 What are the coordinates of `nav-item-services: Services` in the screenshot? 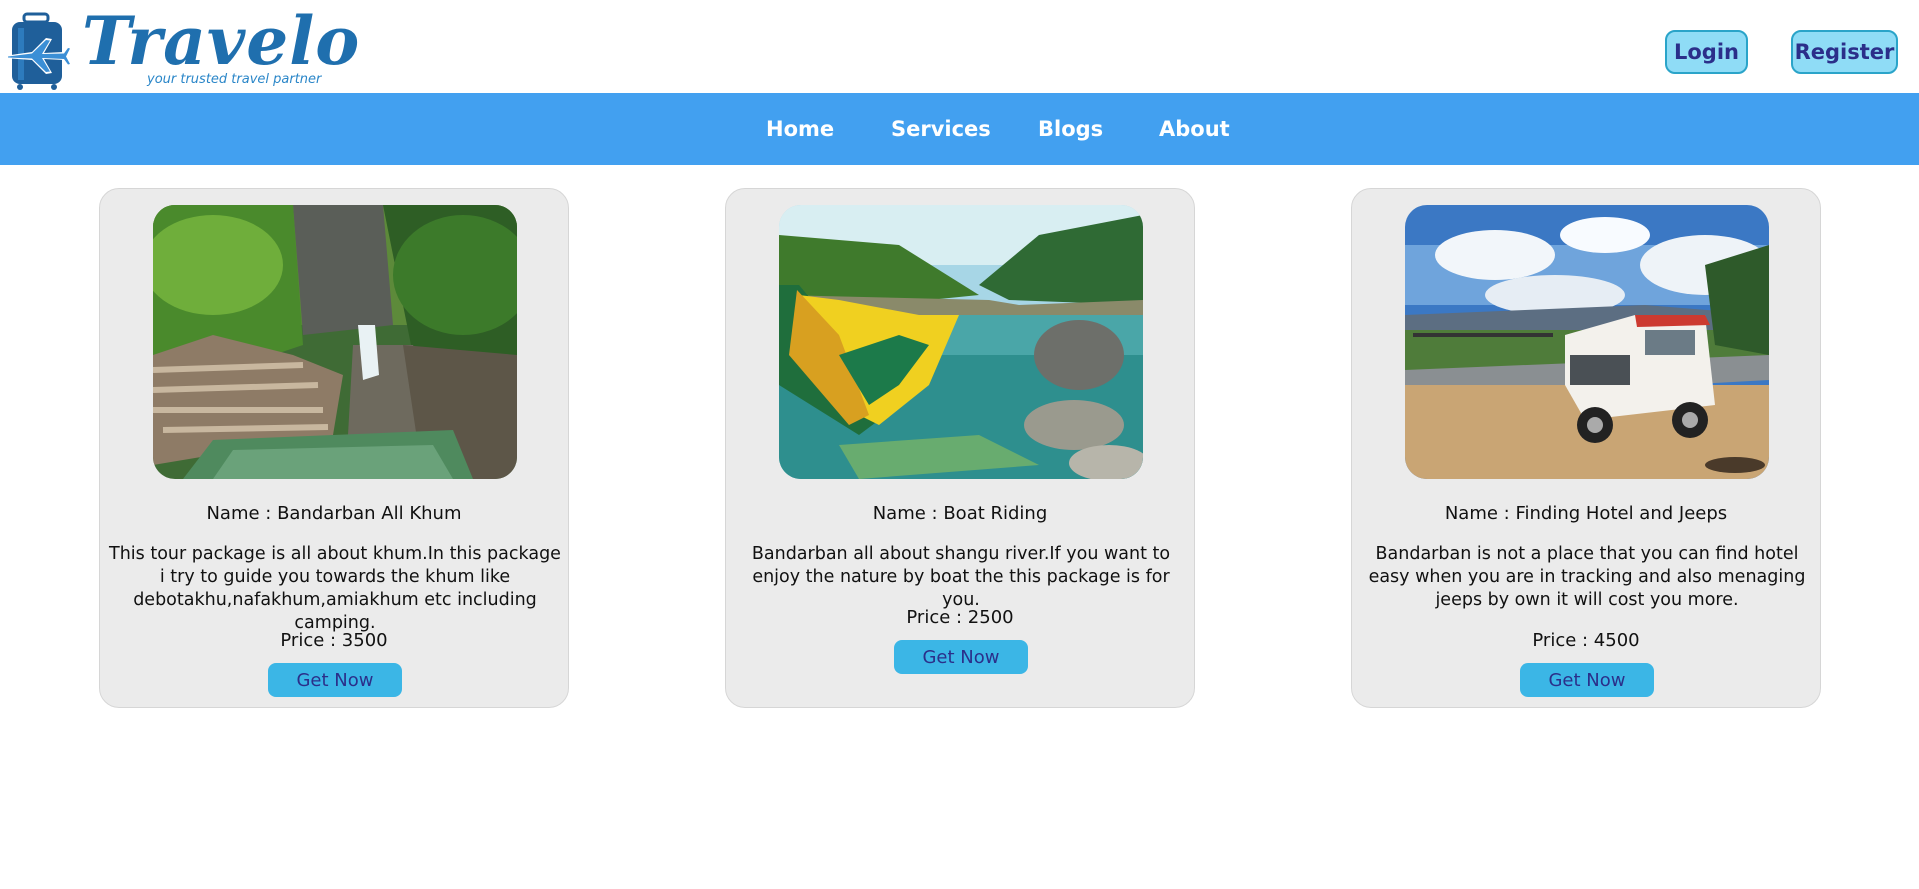 It's located at (941, 129).